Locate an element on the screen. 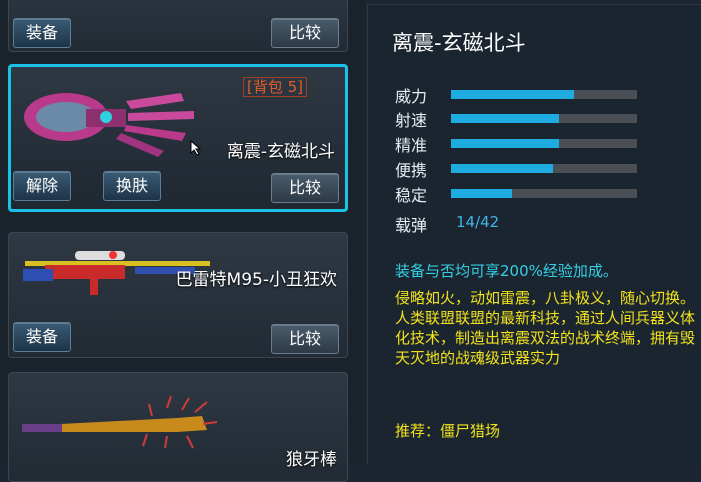 This screenshot has height=482, width=701. change-skin-button: 换肤 is located at coordinates (132, 186).